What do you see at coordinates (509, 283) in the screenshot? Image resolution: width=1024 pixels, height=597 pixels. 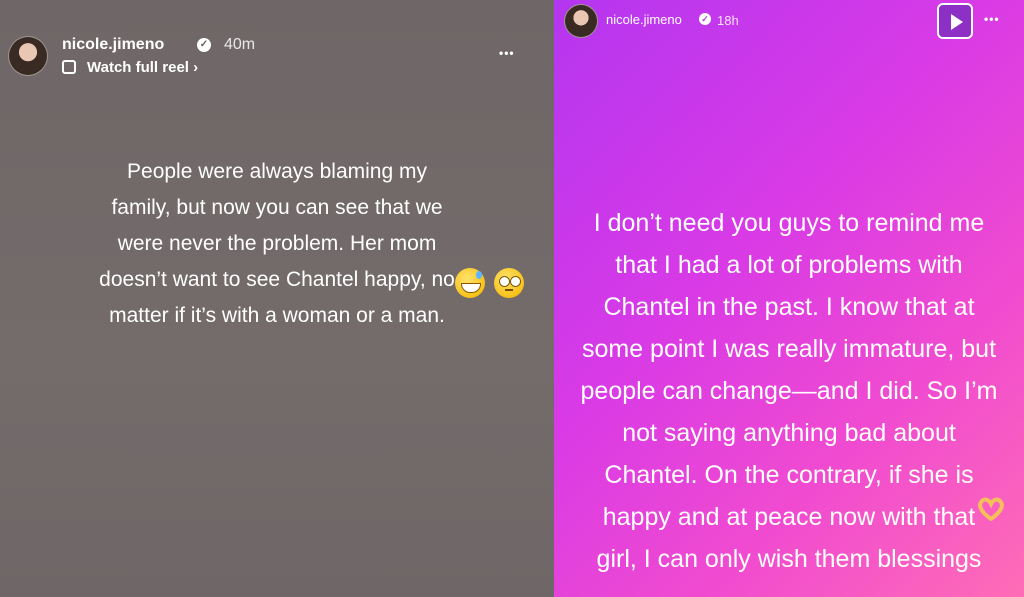 I see `eye-roll-emoji` at bounding box center [509, 283].